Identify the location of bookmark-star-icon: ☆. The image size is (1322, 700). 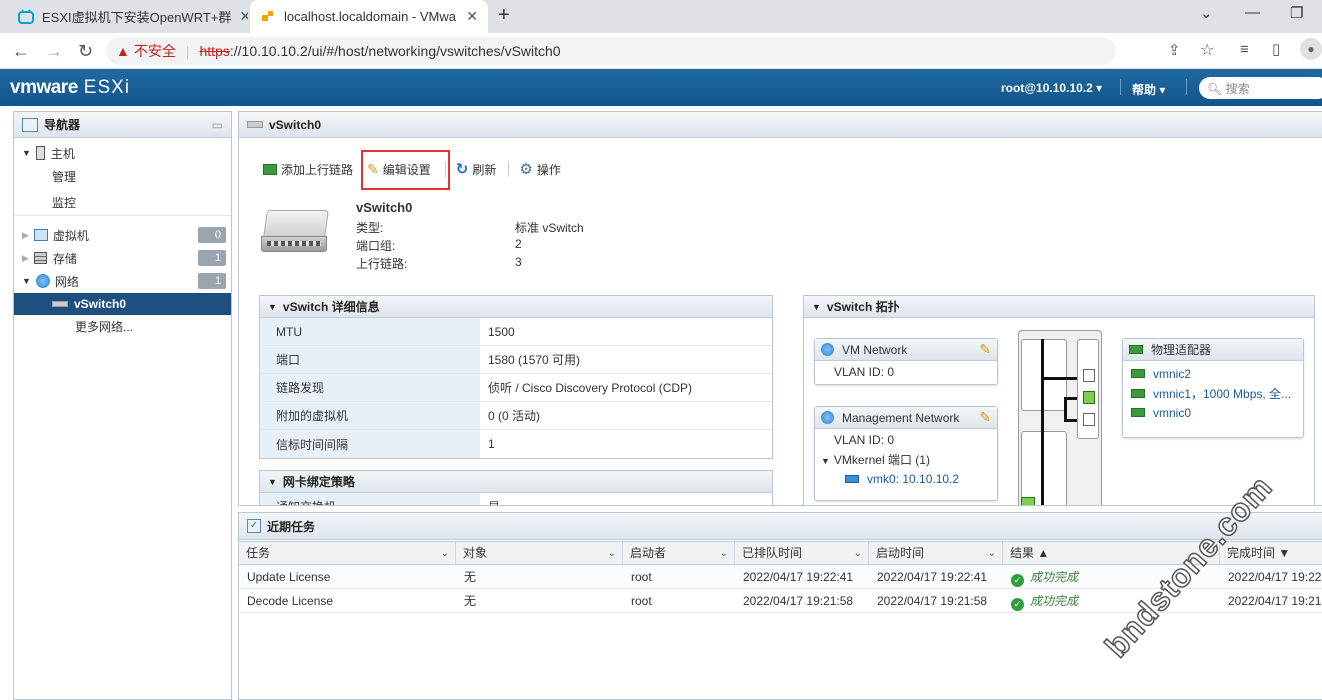
(1207, 50).